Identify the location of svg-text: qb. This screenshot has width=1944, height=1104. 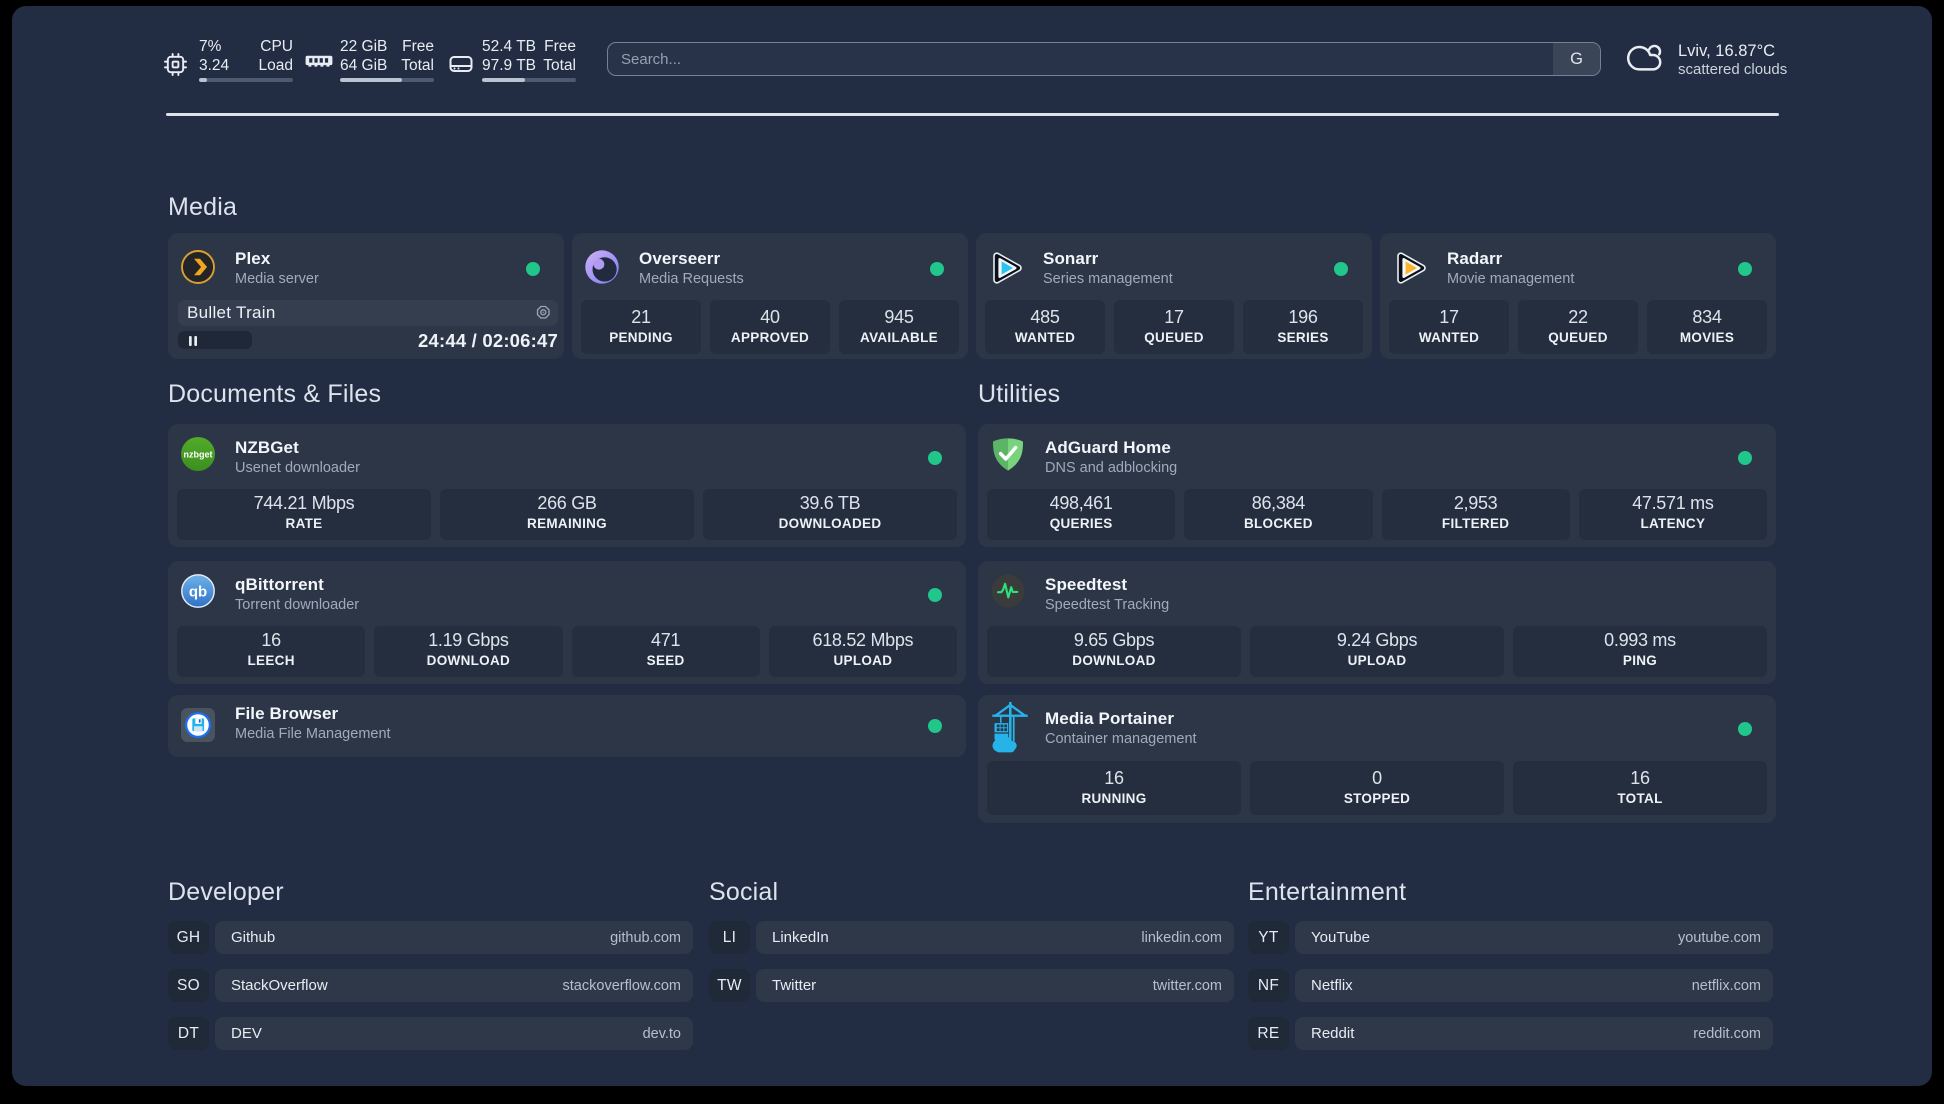
(198, 592).